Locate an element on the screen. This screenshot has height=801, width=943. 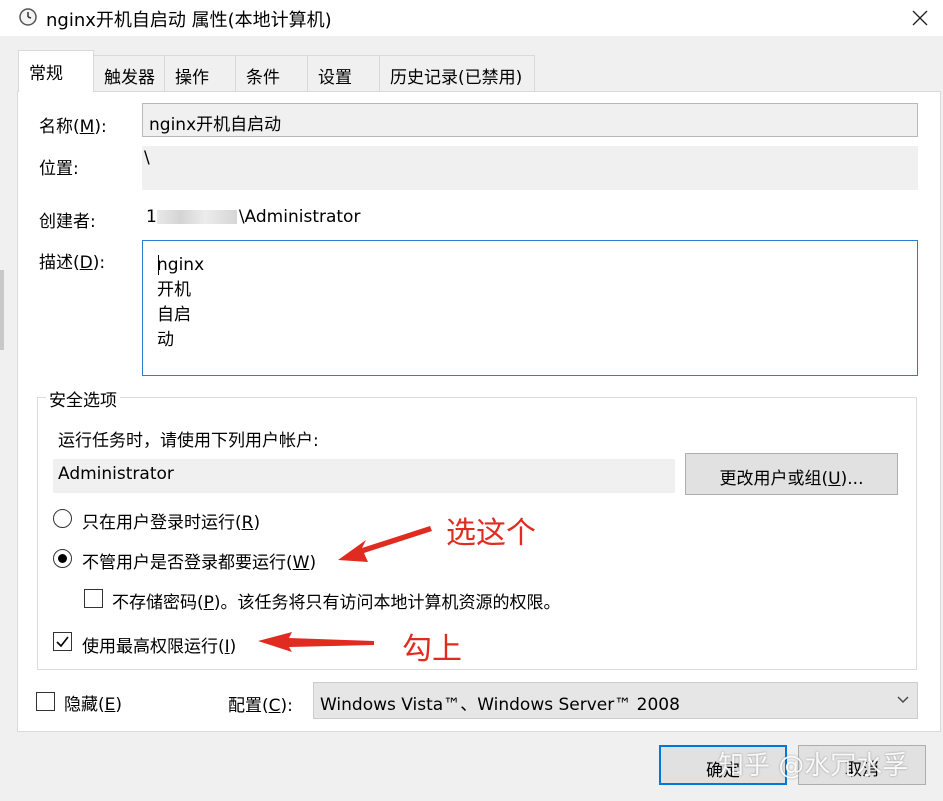
annotation-select-this: 选这个 is located at coordinates (491, 533).